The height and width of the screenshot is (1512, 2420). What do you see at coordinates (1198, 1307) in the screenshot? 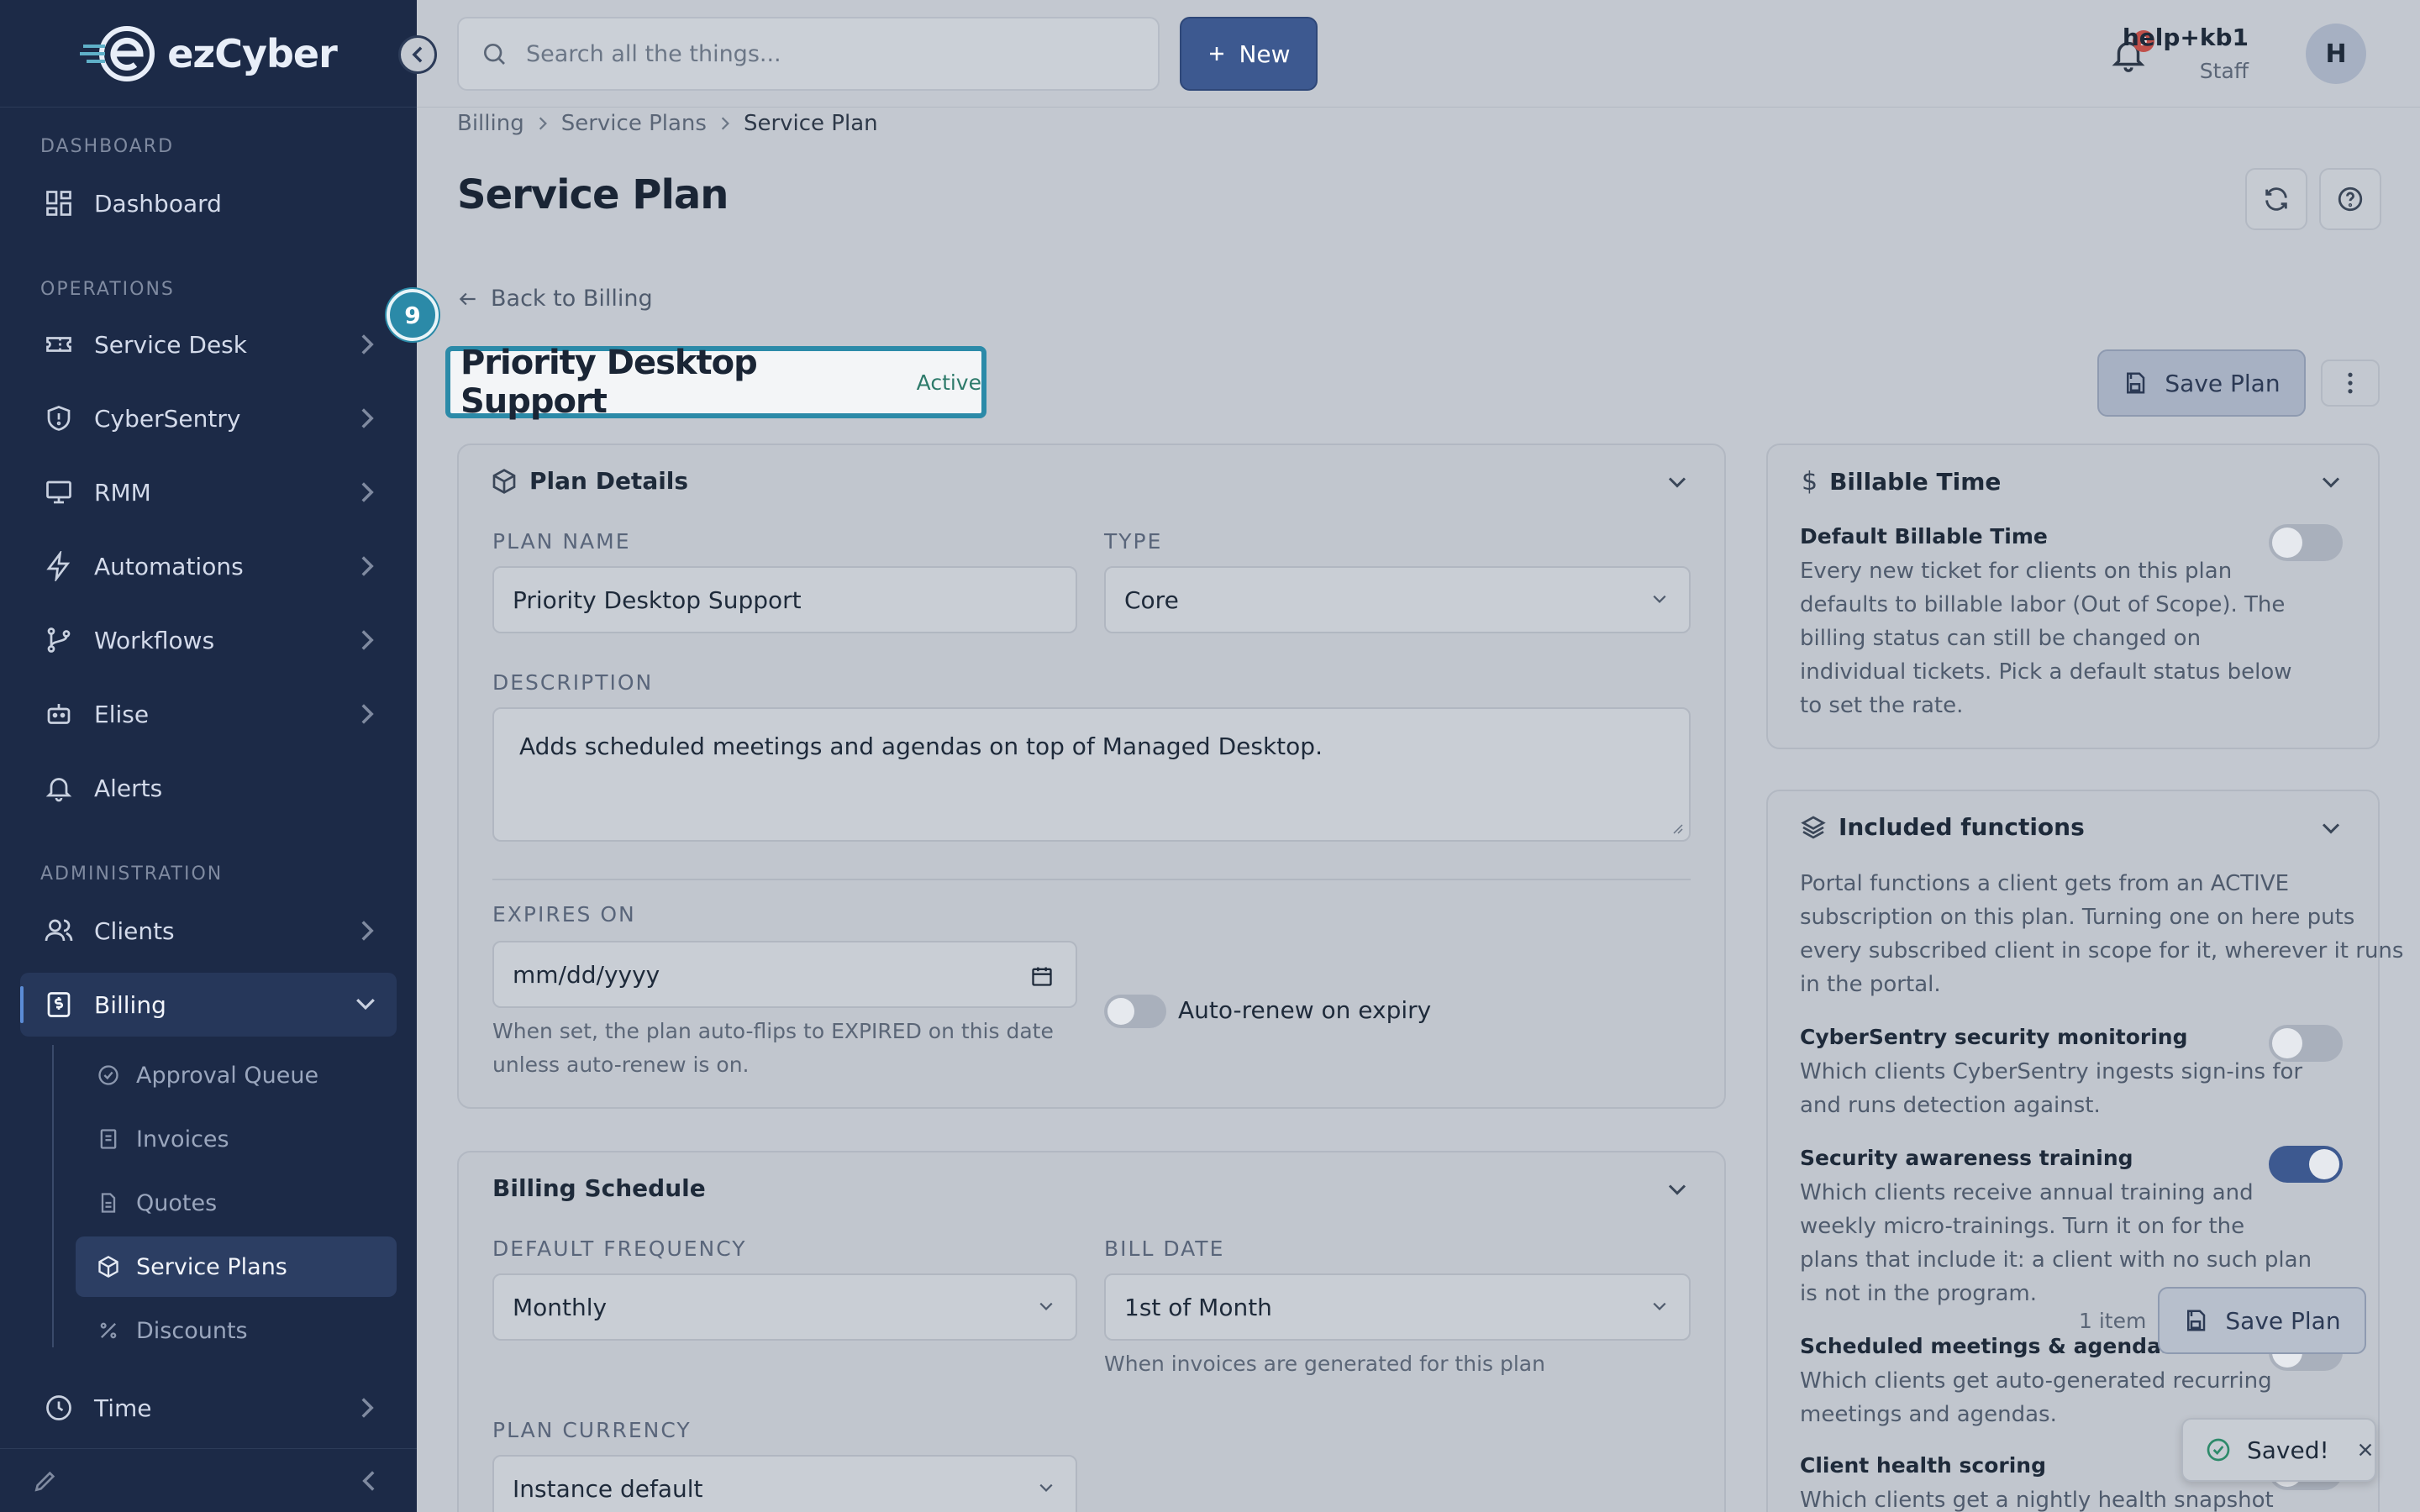
I see `bill-date-value: 1st of Month` at bounding box center [1198, 1307].